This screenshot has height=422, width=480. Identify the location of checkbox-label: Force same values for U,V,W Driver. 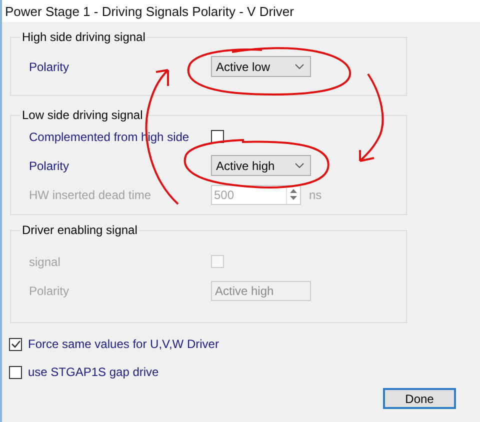
(123, 344).